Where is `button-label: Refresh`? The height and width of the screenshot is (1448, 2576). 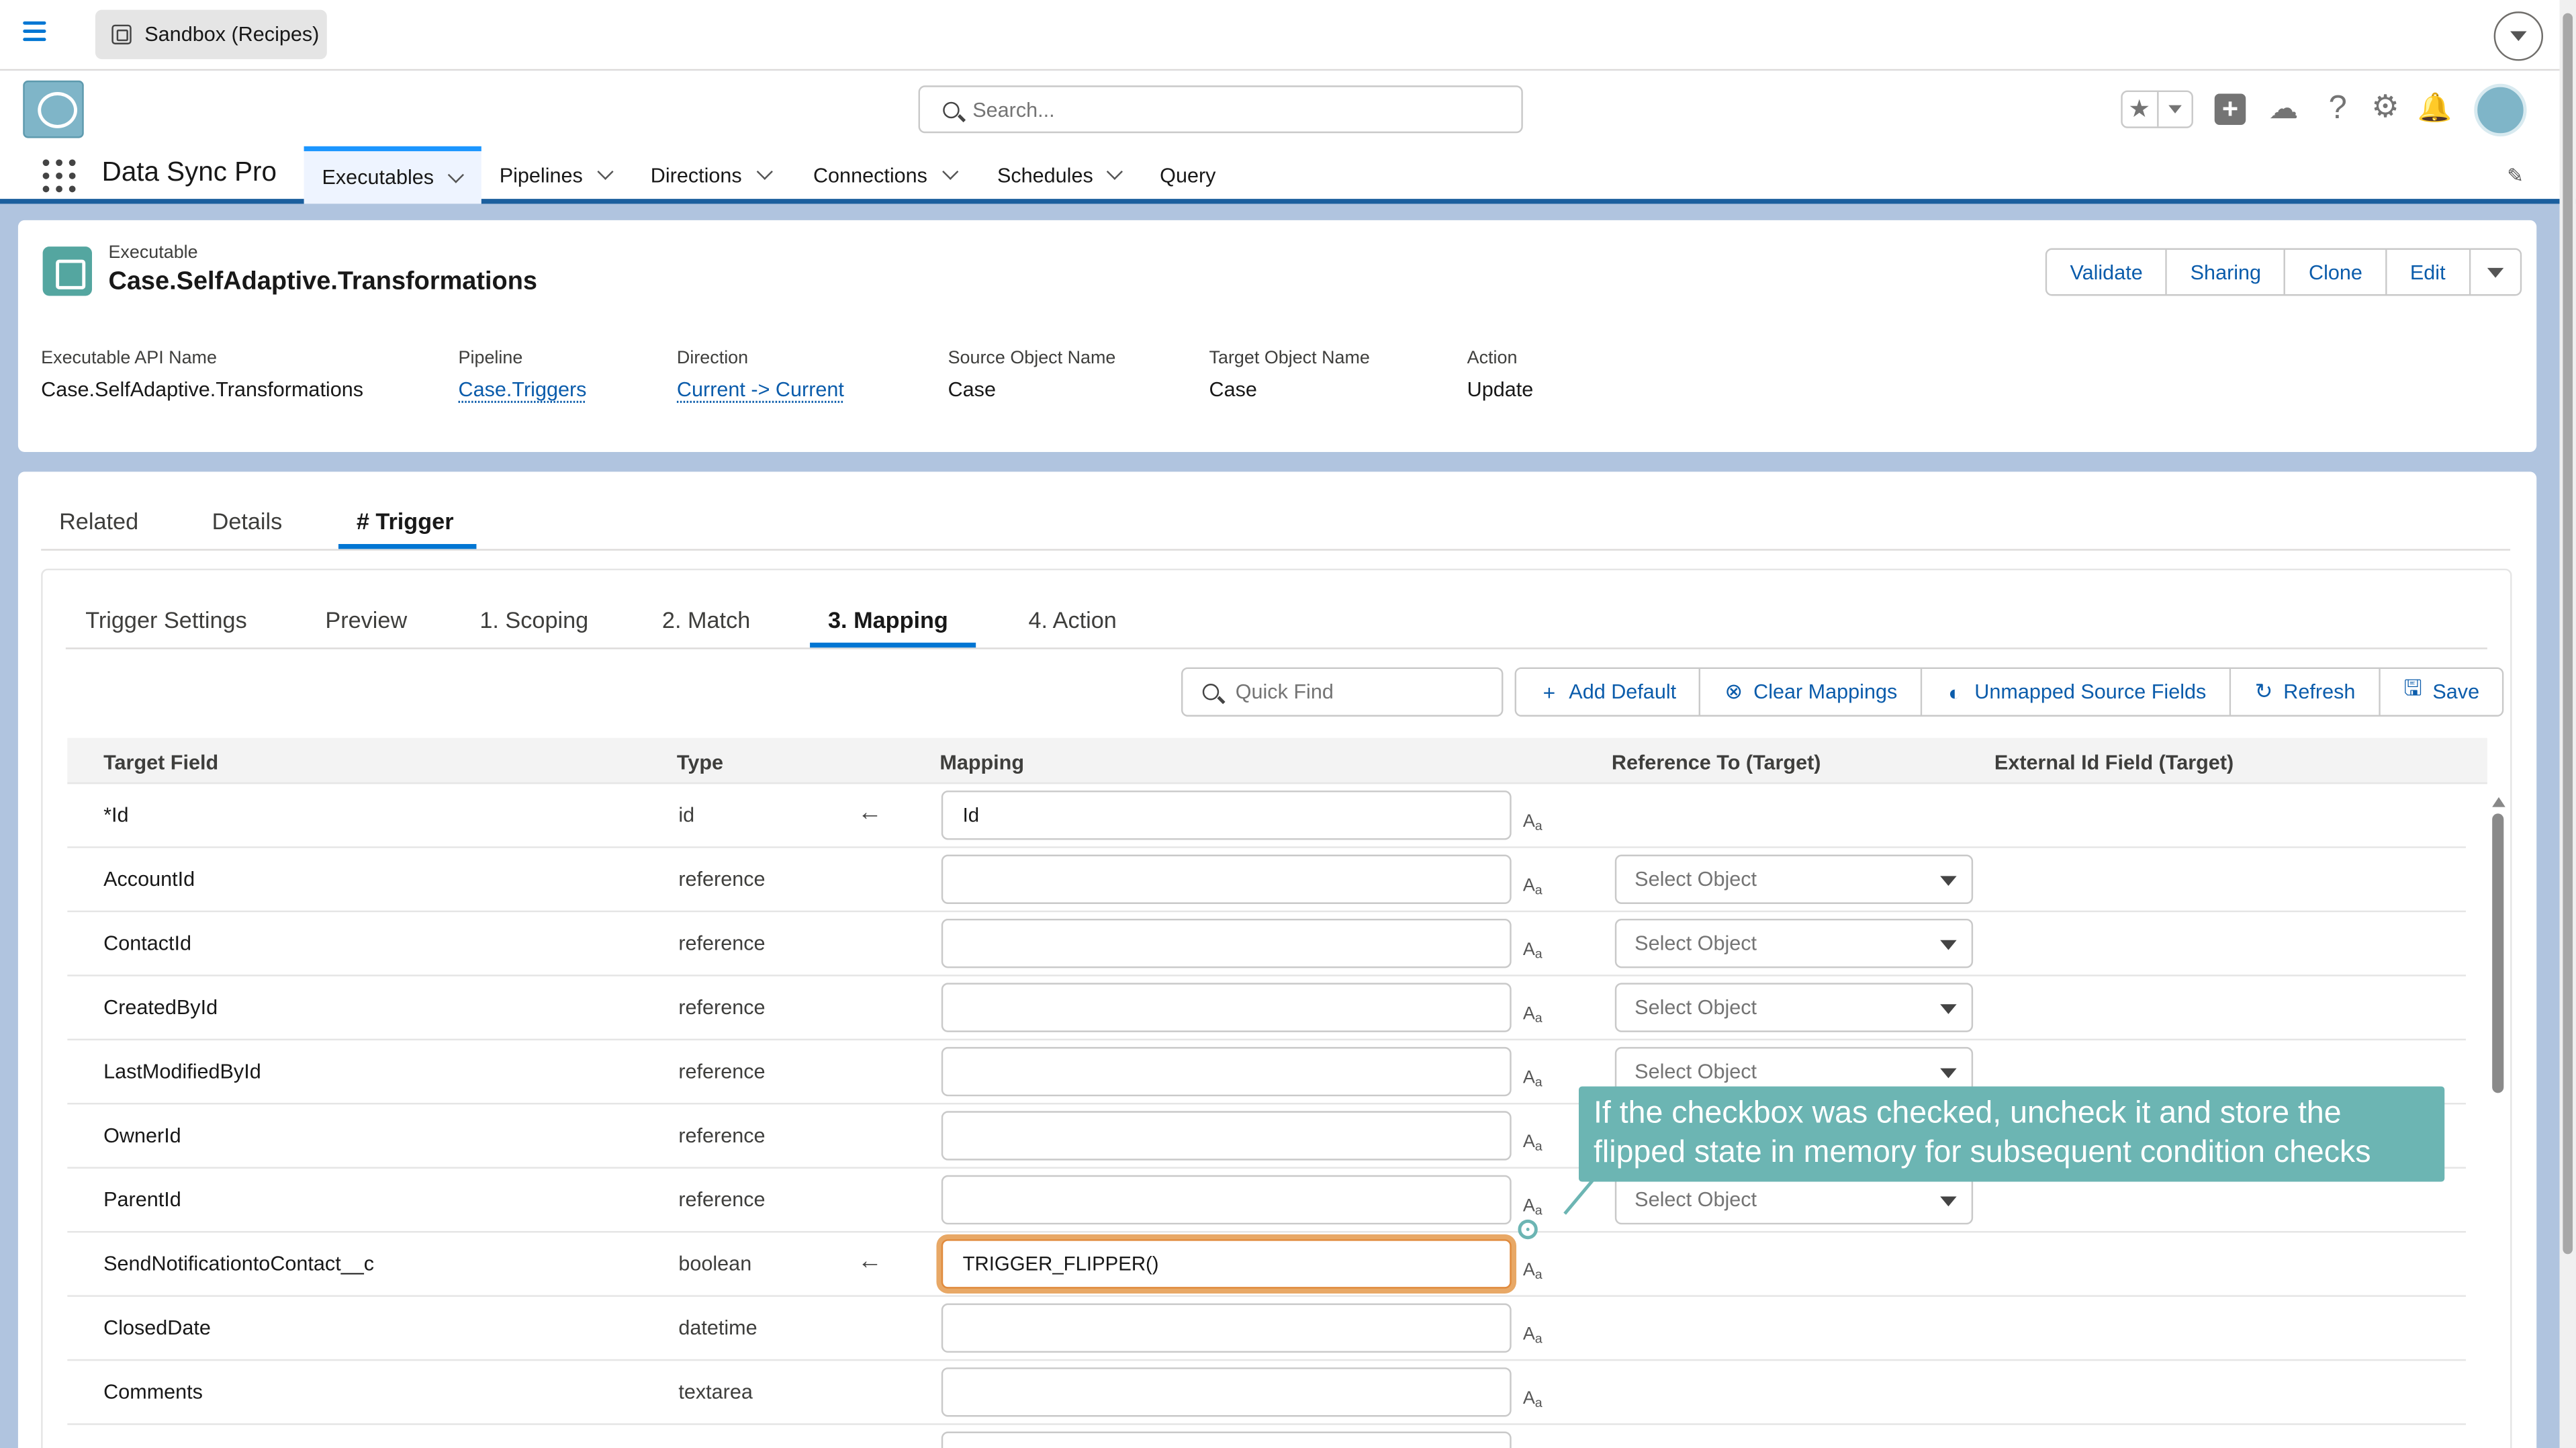 button-label: Refresh is located at coordinates (2319, 692).